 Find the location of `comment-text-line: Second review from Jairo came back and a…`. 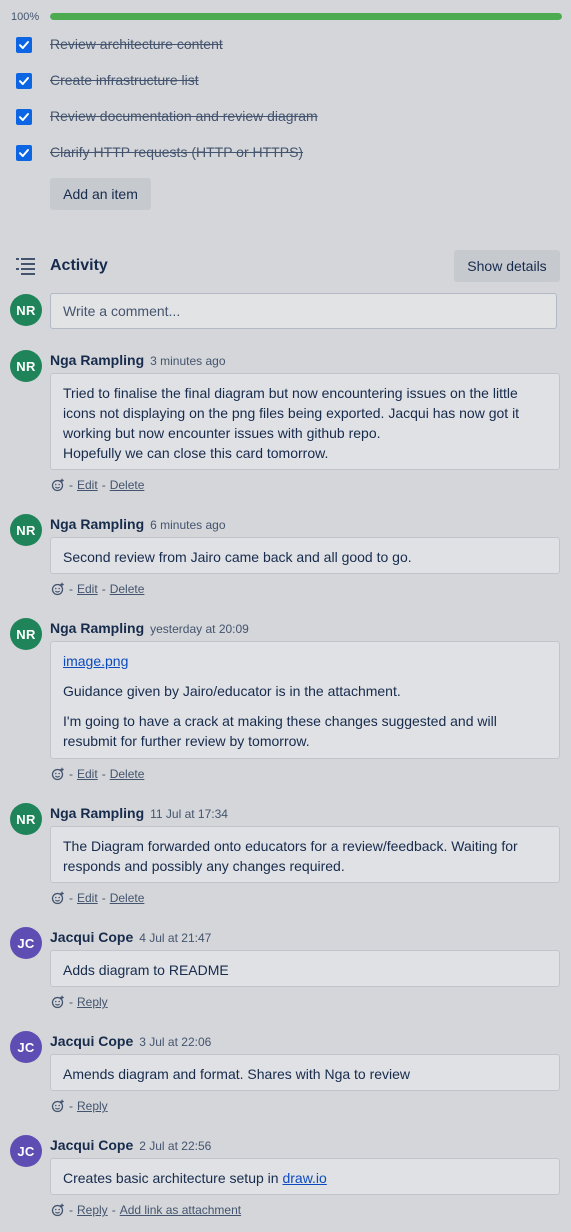

comment-text-line: Second review from Jairo came back and a… is located at coordinates (237, 557).